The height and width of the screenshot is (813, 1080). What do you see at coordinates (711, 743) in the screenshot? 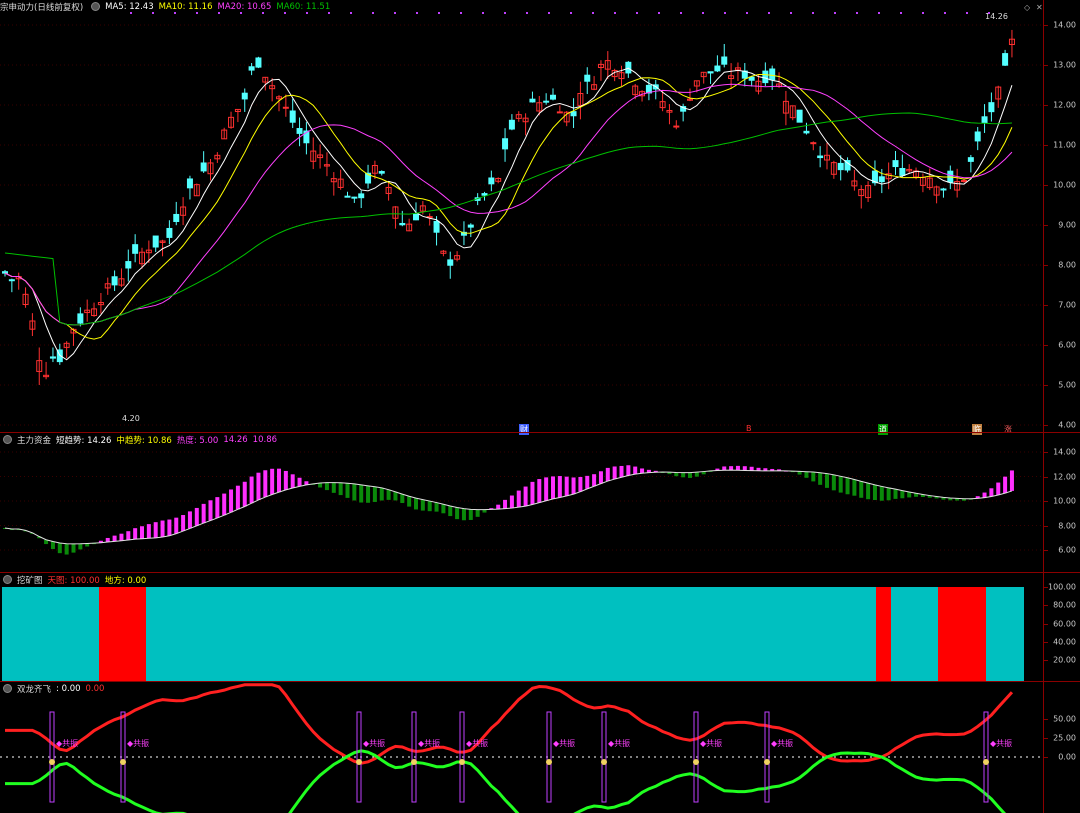
I see `resonance-label: ◆共振` at bounding box center [711, 743].